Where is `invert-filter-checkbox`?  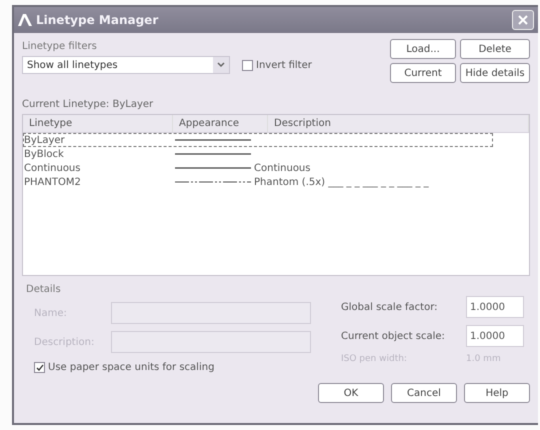
invert-filter-checkbox is located at coordinates (247, 65).